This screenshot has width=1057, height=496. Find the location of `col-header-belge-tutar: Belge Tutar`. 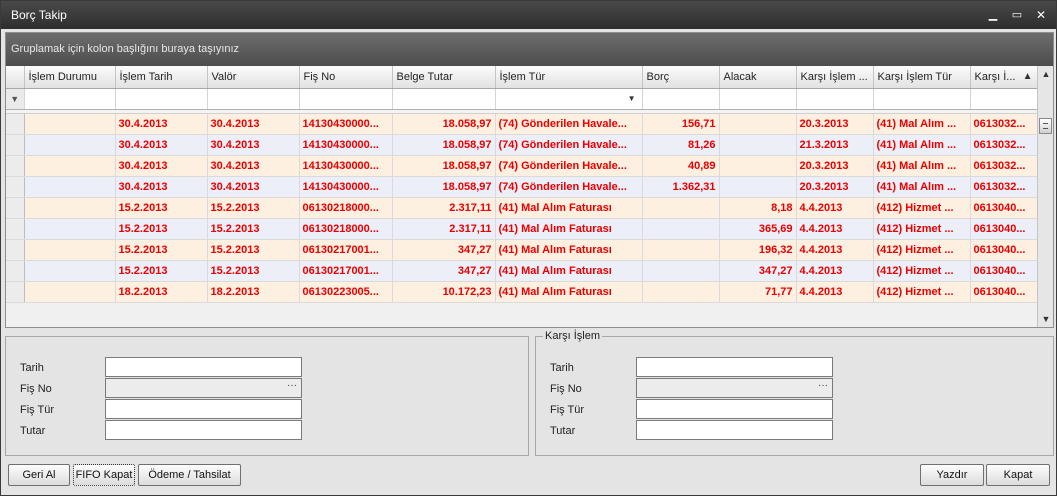

col-header-belge-tutar: Belge Tutar is located at coordinates (444, 77).